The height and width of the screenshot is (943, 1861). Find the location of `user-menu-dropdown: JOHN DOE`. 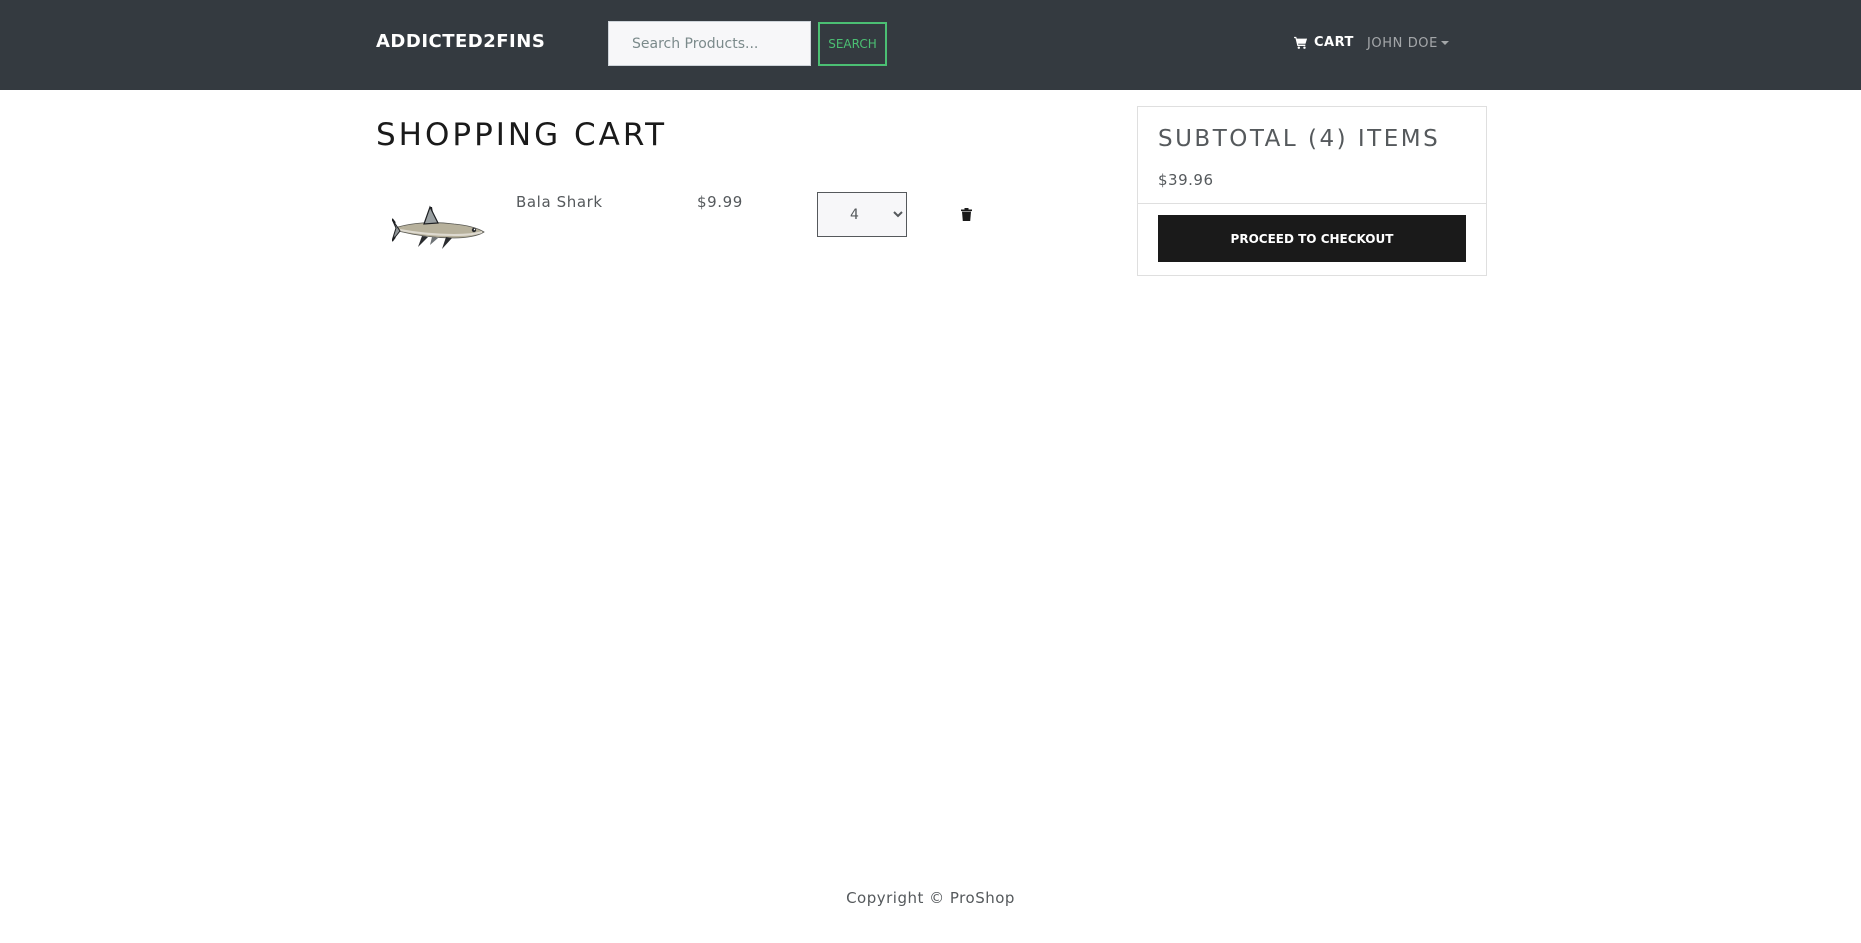

user-menu-dropdown: JOHN DOE is located at coordinates (1408, 43).